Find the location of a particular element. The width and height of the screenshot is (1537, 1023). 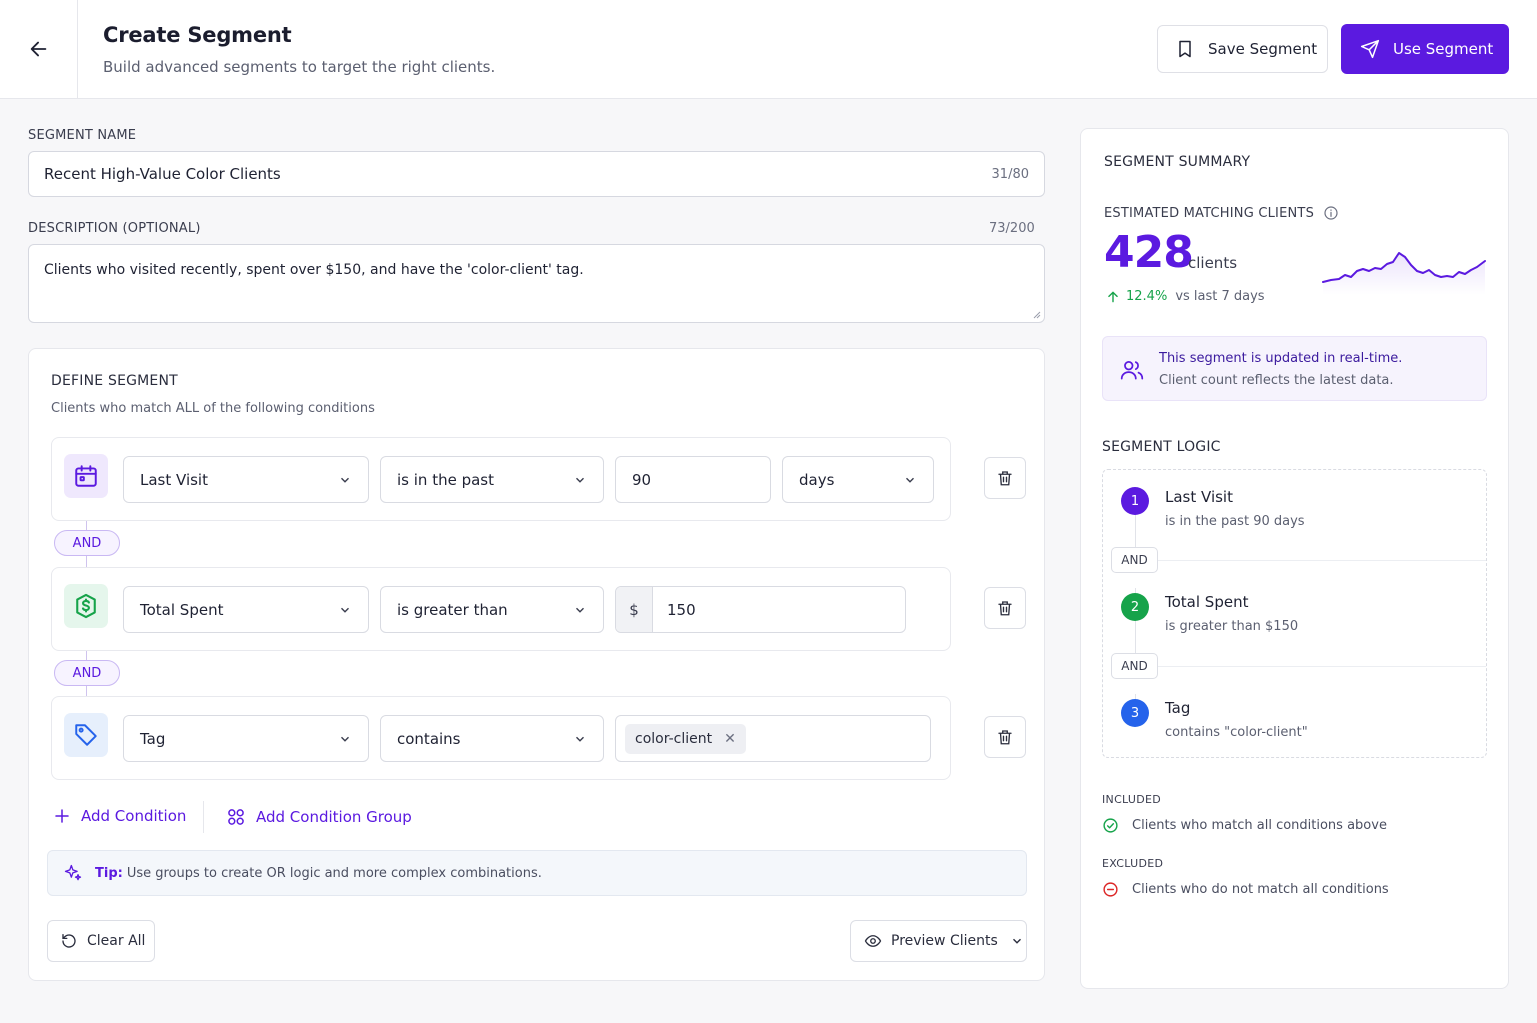

field-select-value: Tag is located at coordinates (153, 738).